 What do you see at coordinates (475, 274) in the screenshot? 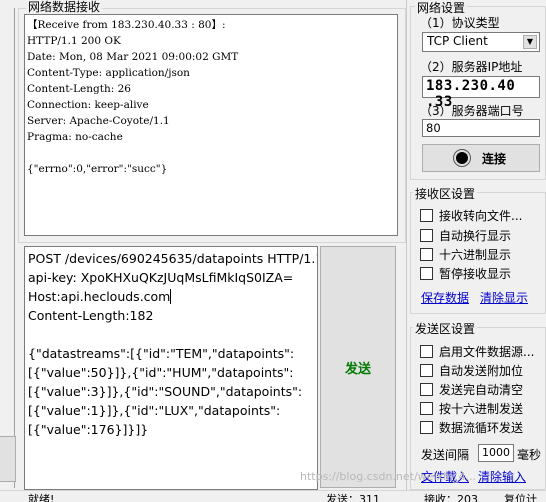
I see `option-label: 暂停接收显示` at bounding box center [475, 274].